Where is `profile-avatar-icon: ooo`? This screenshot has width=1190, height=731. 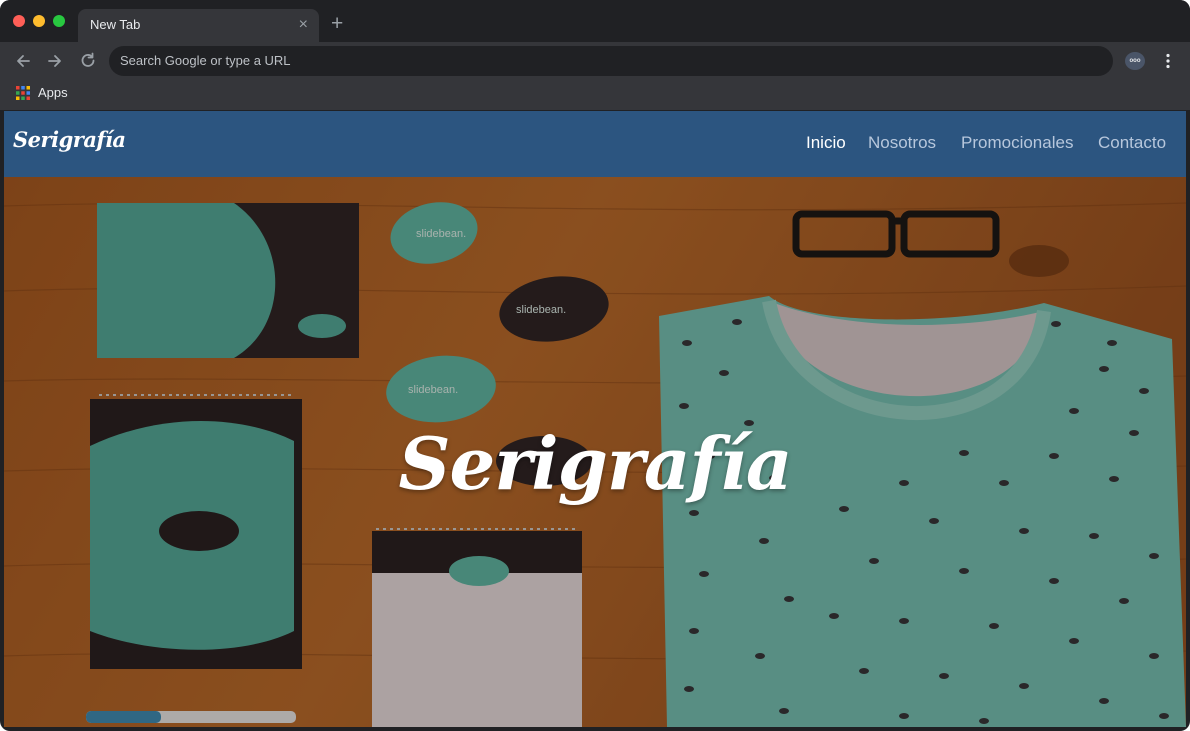
profile-avatar-icon: ooo is located at coordinates (1135, 61).